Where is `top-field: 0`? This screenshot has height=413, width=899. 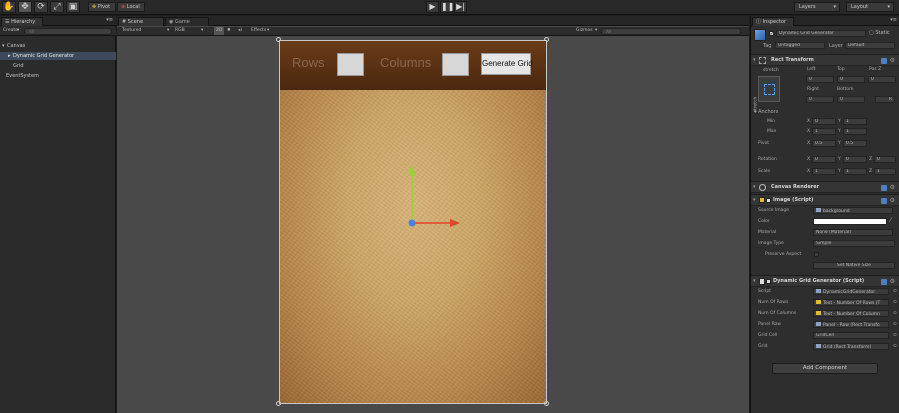
top-field: 0 is located at coordinates (851, 79).